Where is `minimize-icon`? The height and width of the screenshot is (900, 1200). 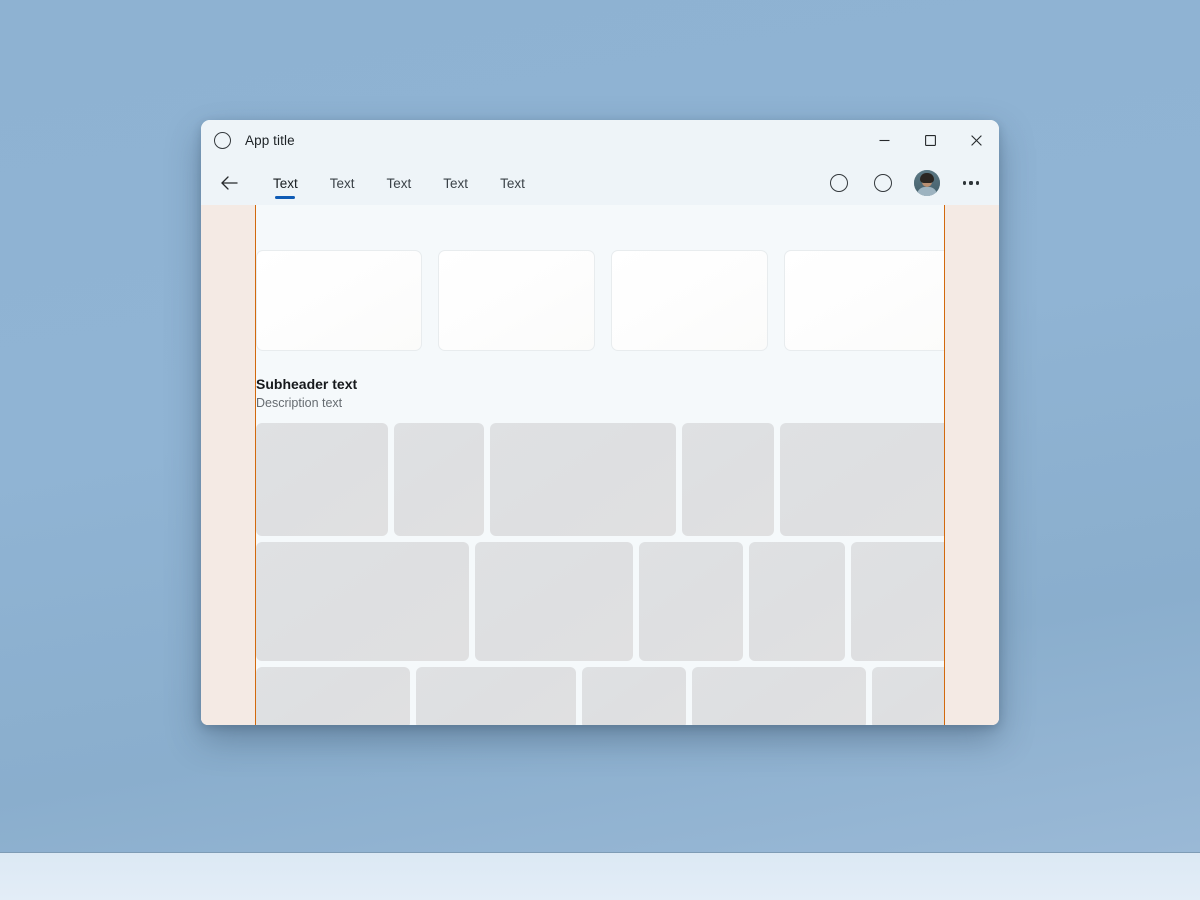 minimize-icon is located at coordinates (884, 140).